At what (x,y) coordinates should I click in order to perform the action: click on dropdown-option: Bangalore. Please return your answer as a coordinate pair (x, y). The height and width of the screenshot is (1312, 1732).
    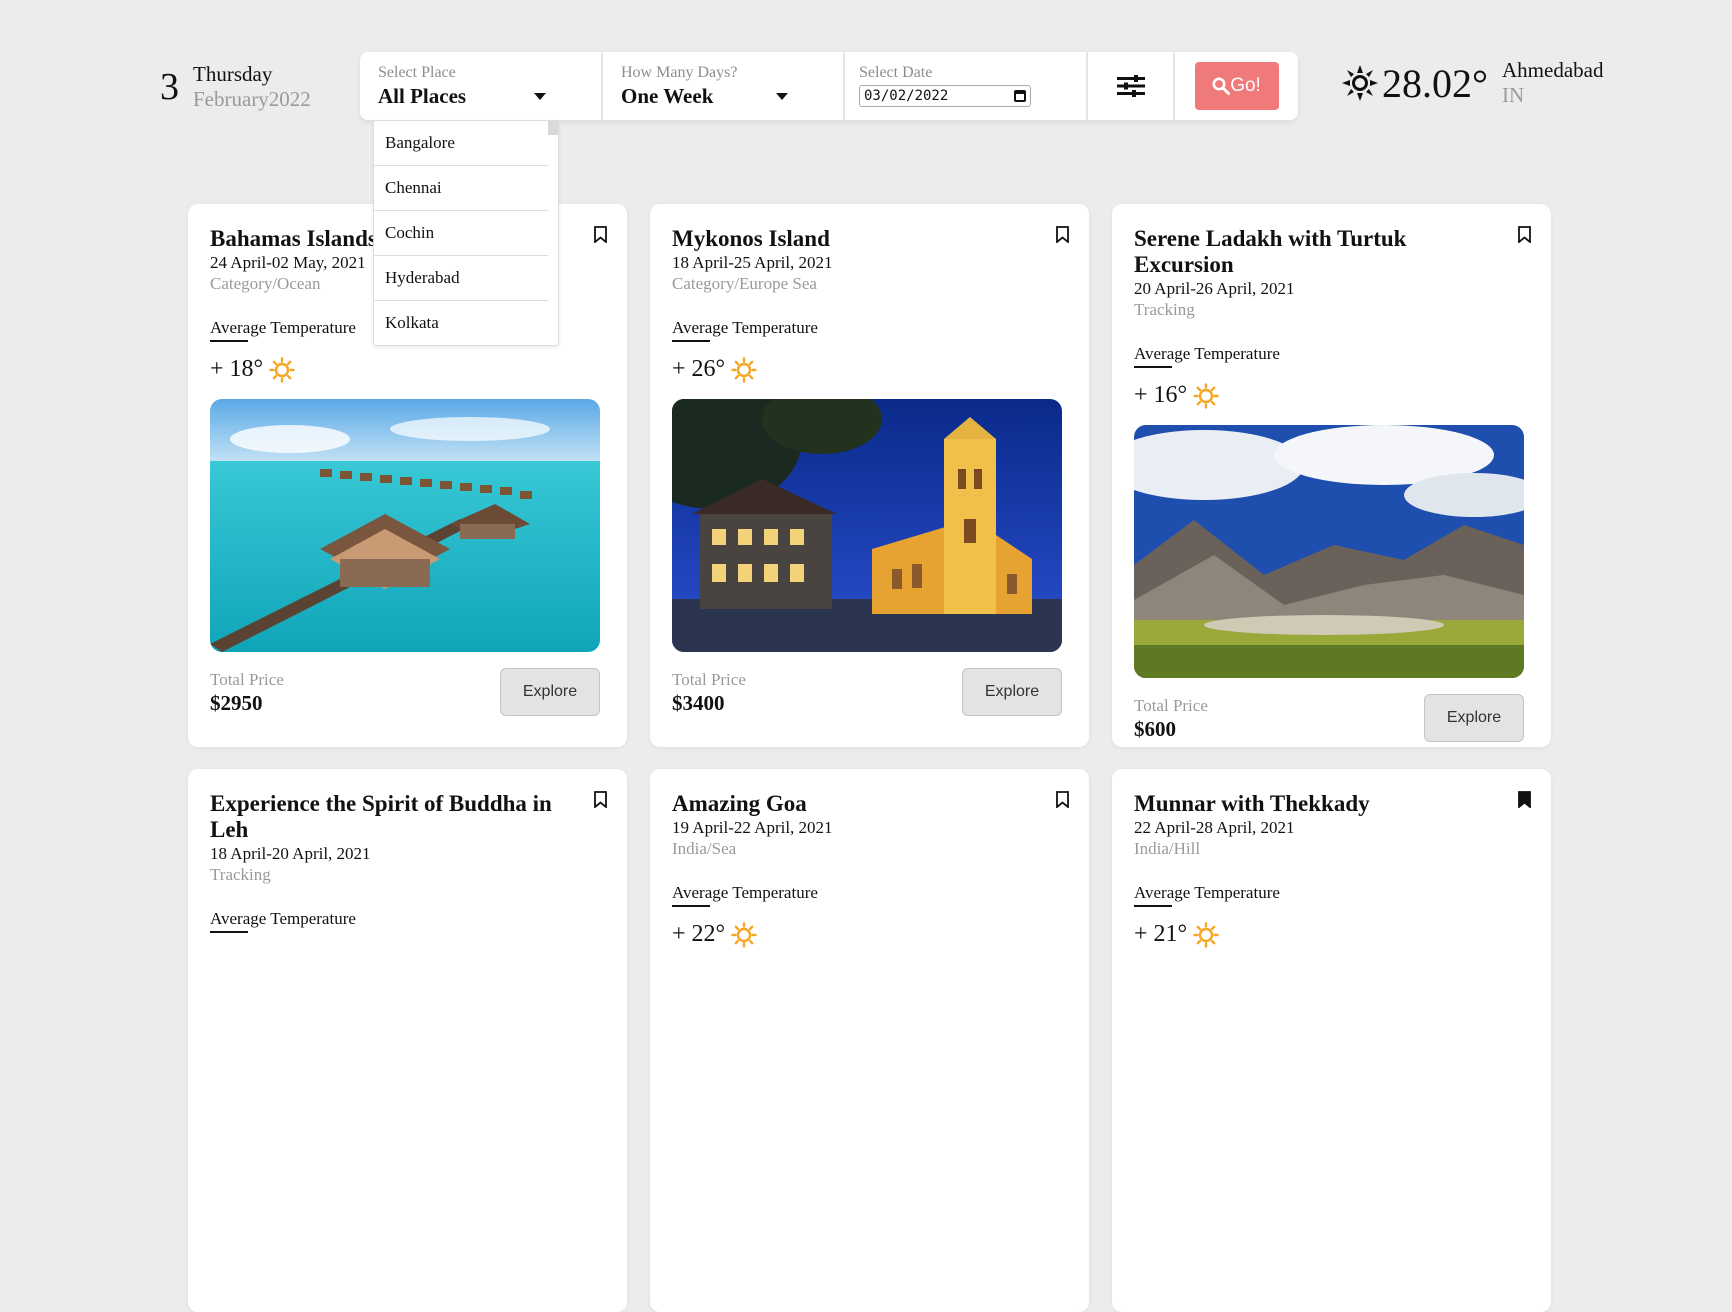
    Looking at the image, I should click on (461, 143).